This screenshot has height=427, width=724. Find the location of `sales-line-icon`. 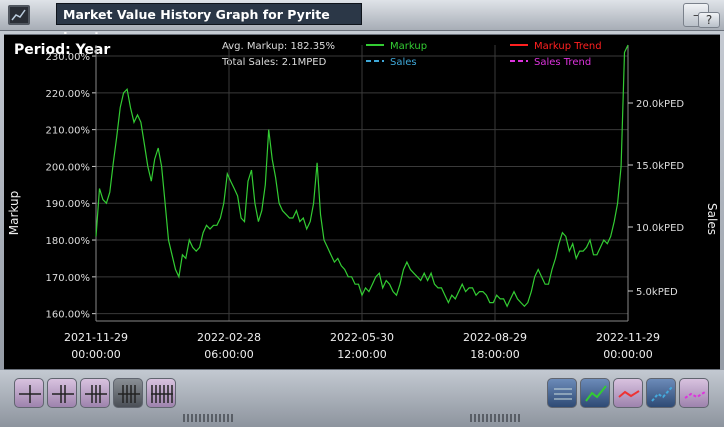

sales-line-icon is located at coordinates (661, 393).